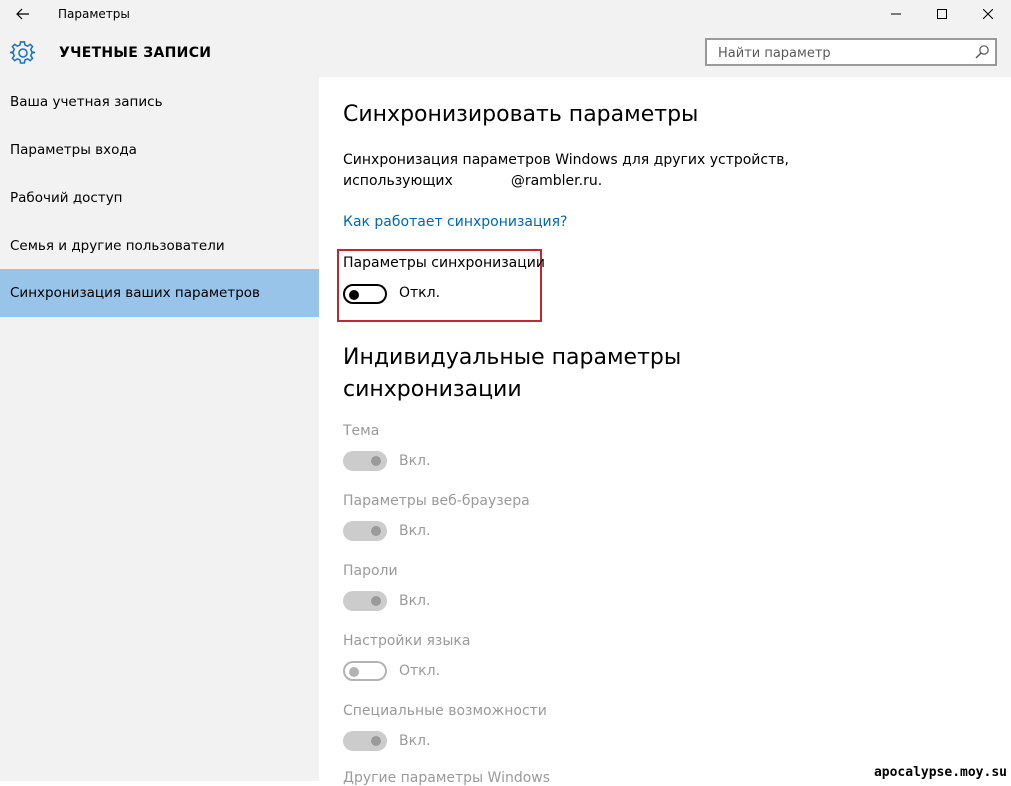 Image resolution: width=1011 pixels, height=786 pixels. What do you see at coordinates (436, 501) in the screenshot?
I see `browser-settings-label: Параметры веб-браузера` at bounding box center [436, 501].